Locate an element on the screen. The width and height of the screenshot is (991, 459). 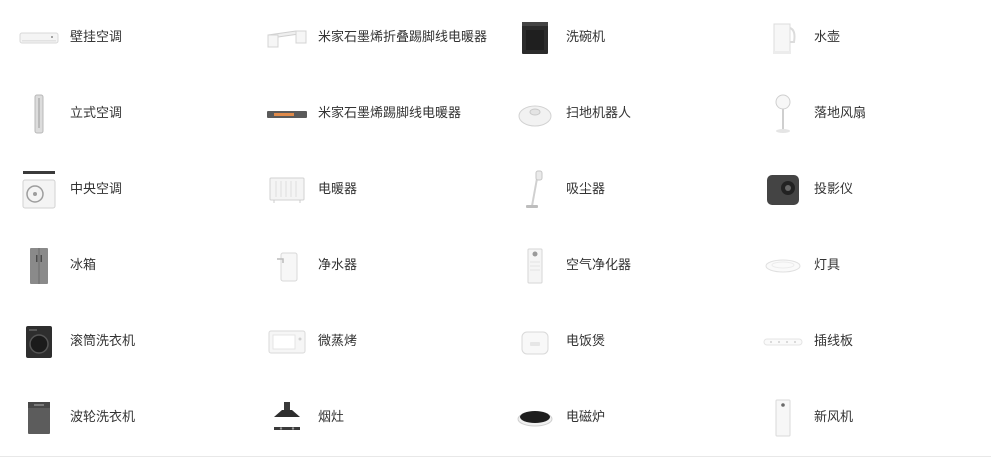
category-item-dishwasher: 洗碗机 is located at coordinates (620, 38).